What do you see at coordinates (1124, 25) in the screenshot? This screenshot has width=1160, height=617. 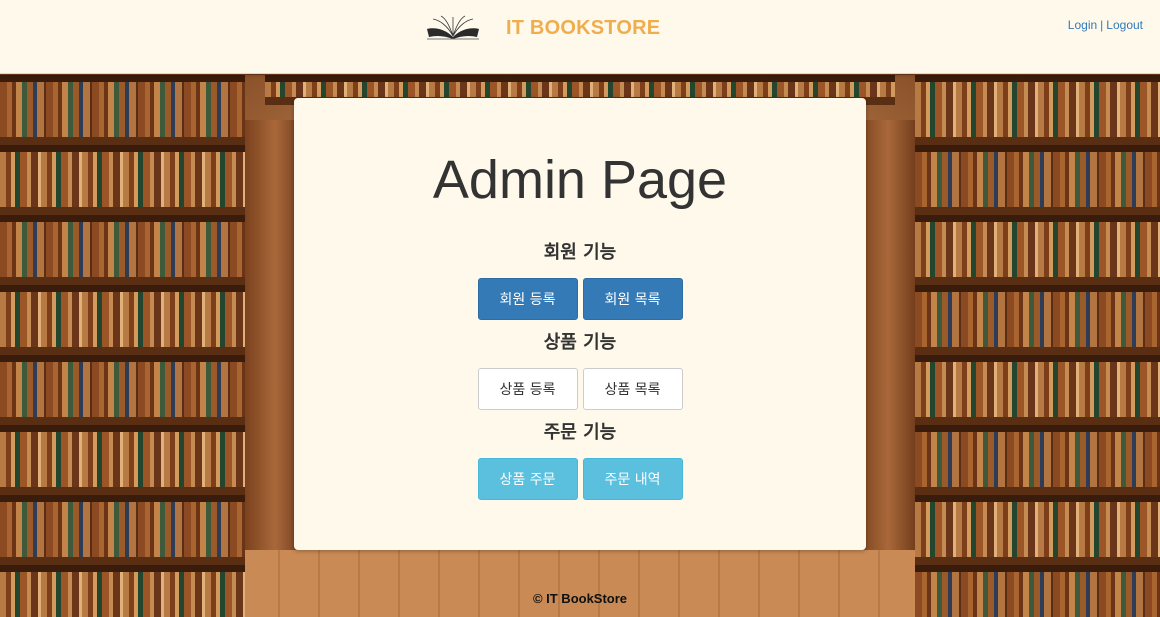 I see `logout-link: Logout` at bounding box center [1124, 25].